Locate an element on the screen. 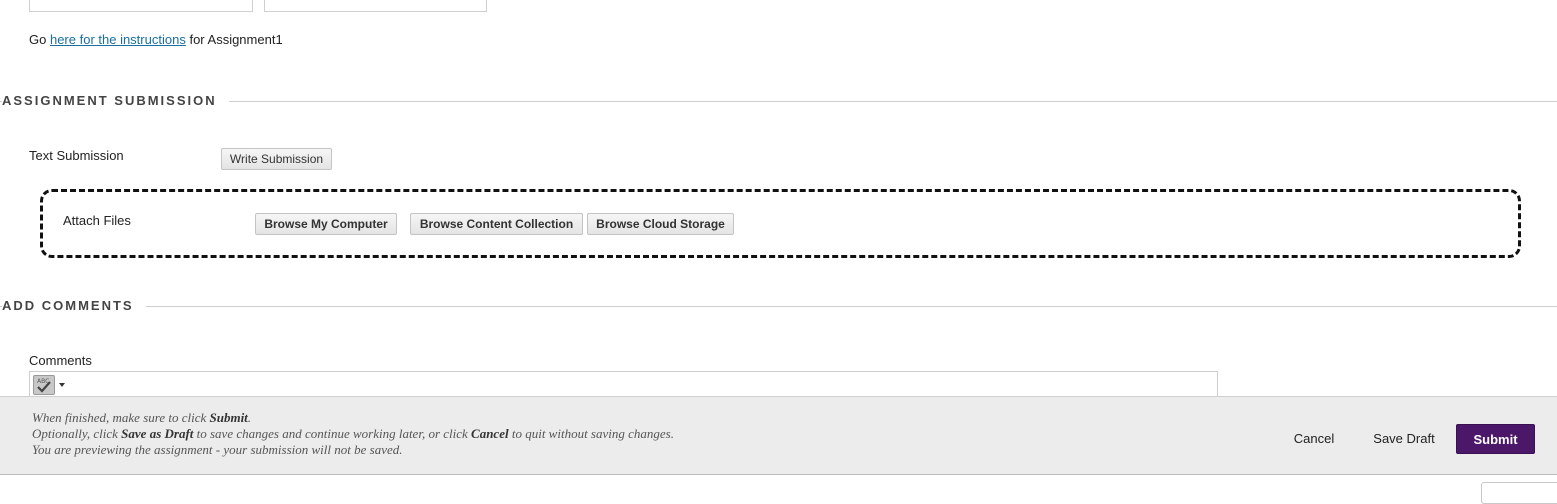 The width and height of the screenshot is (1557, 504). top-field-right is located at coordinates (375, 6).